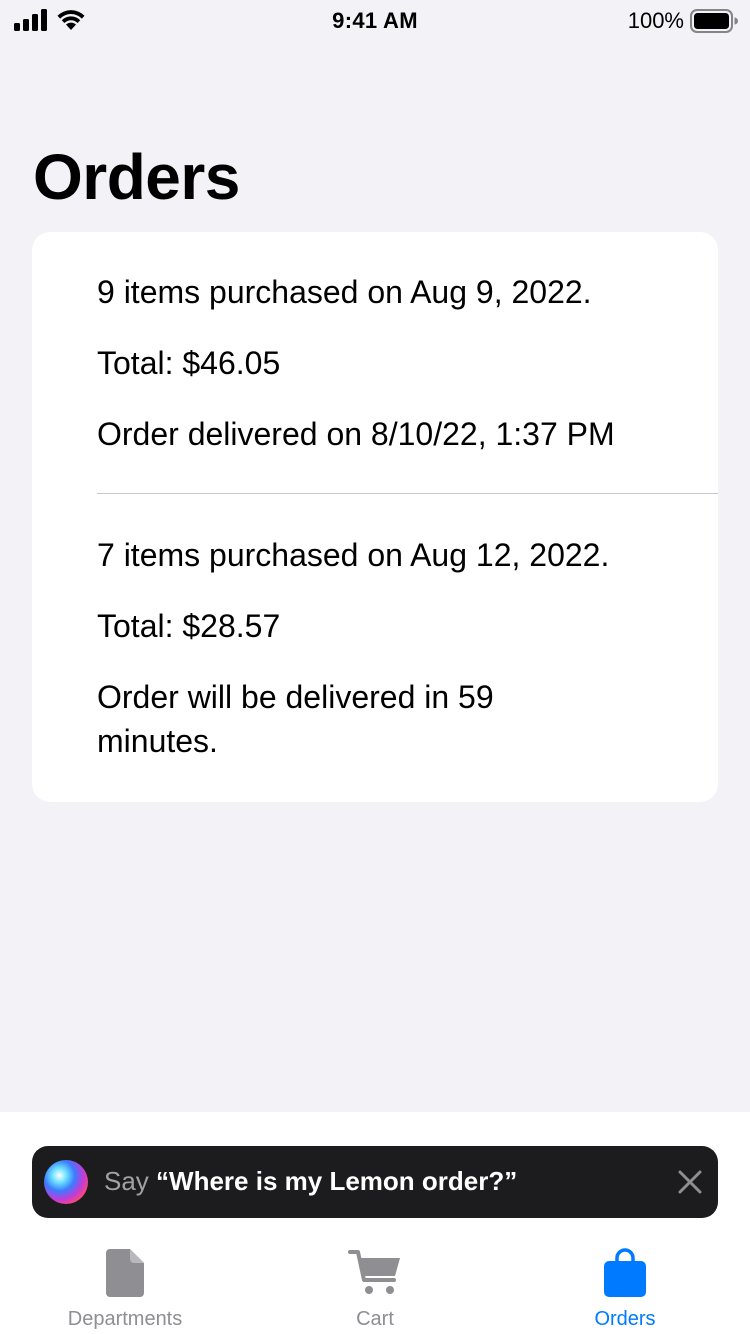 This screenshot has height=1334, width=750. I want to click on tab-bar: Departments Cart Orders, so click(375, 1288).